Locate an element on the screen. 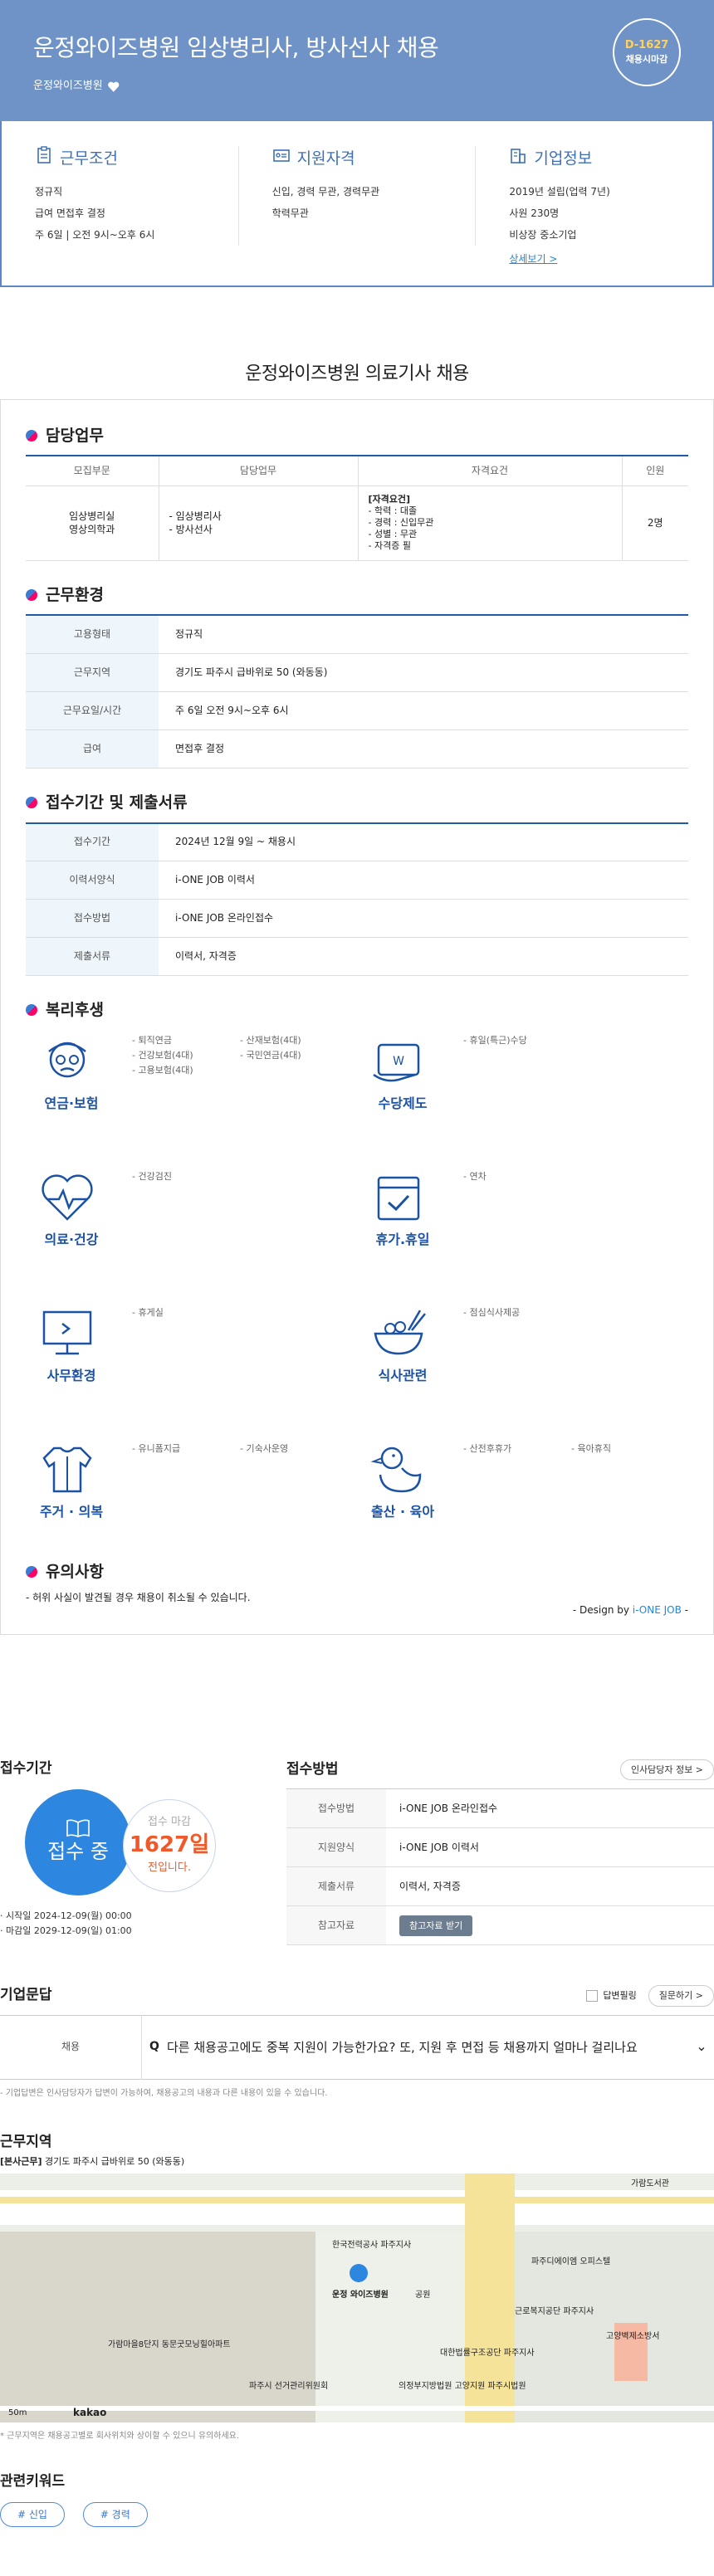  ask-question-button: 질문하기 > is located at coordinates (681, 1996).